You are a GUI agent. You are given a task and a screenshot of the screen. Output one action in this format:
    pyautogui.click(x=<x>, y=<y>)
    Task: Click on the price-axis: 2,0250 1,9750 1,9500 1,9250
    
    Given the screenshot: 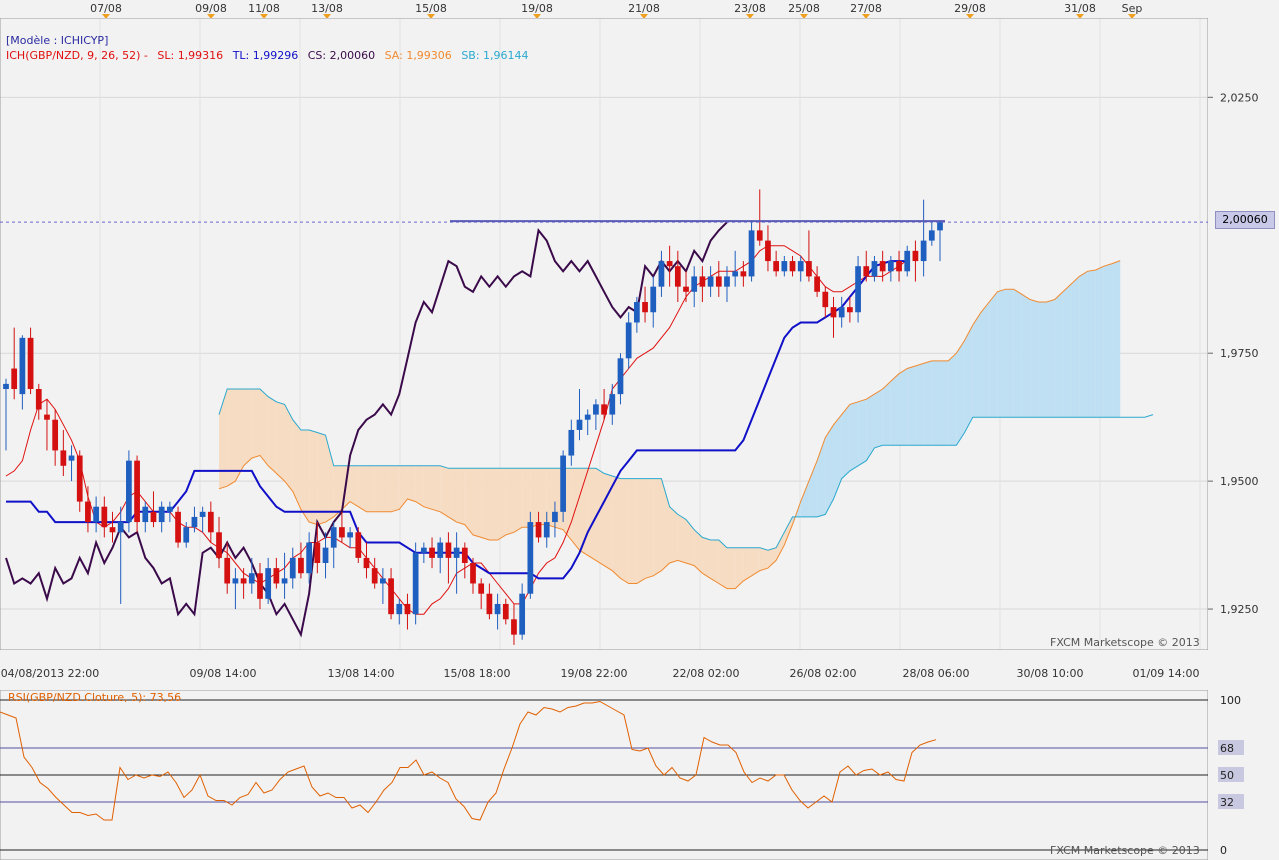 What is the action you would take?
    pyautogui.click(x=1243, y=334)
    